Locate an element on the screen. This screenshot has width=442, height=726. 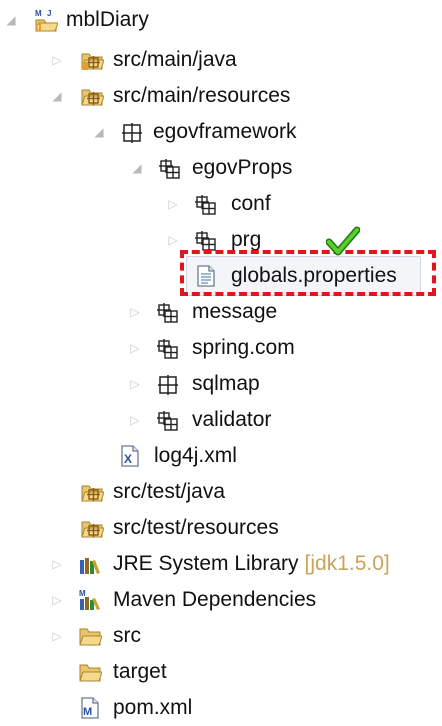
tree-item-src-test-java: src/test/java is located at coordinates (221, 492).